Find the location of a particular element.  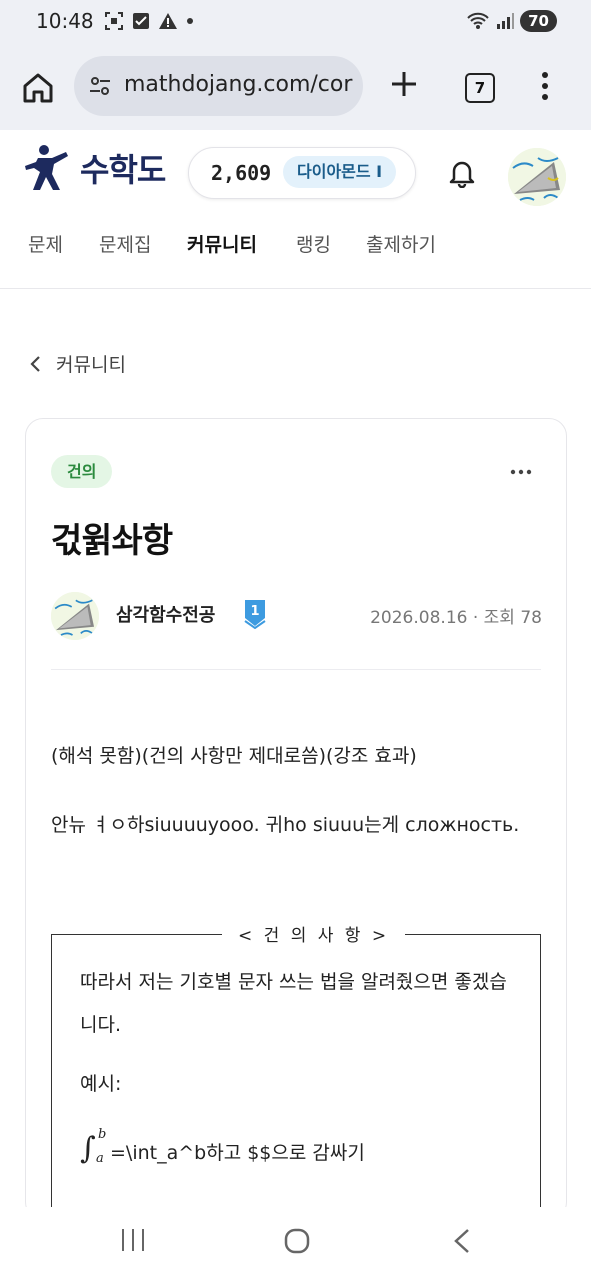

browser-toolbar: mathdojang.com/cor 7 is located at coordinates (295, 87).